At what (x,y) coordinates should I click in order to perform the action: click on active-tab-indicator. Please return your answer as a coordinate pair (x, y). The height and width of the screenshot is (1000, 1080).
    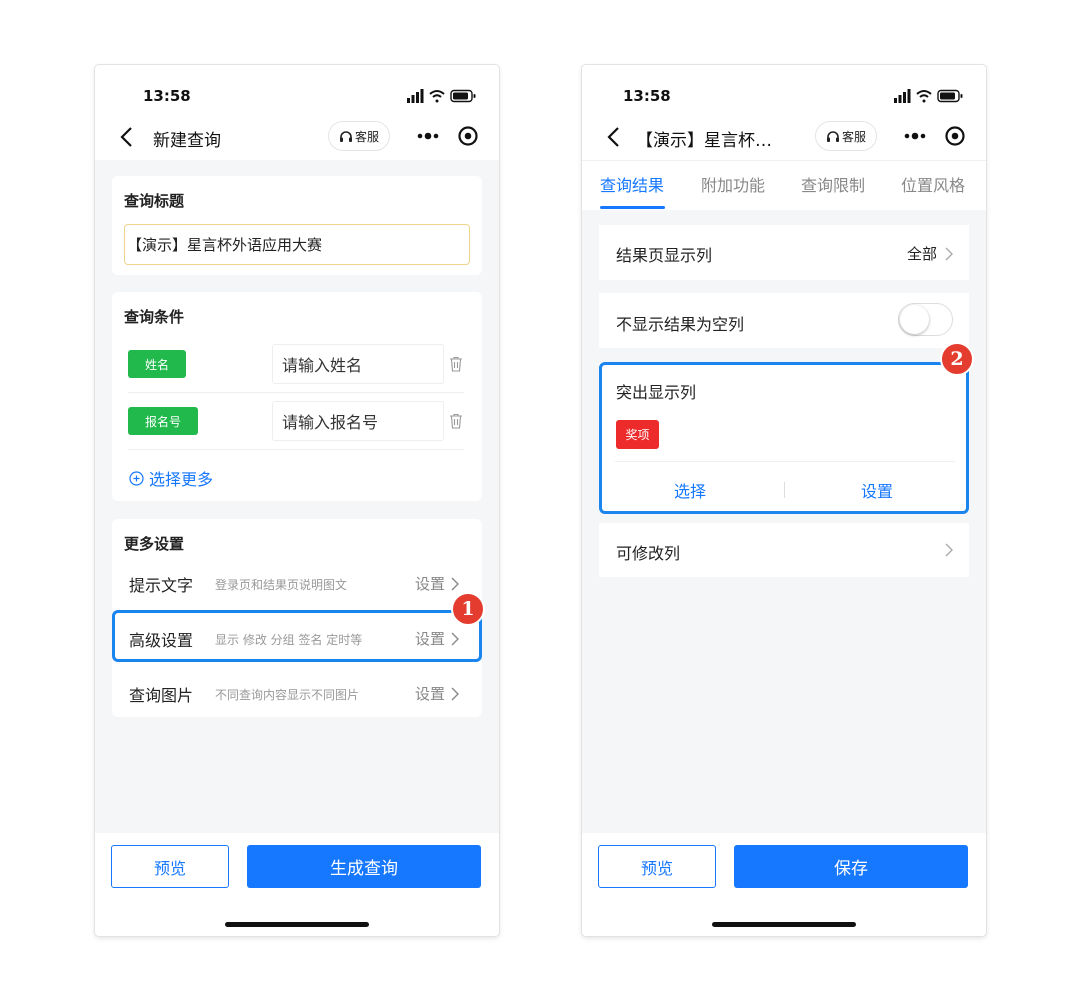
    Looking at the image, I should click on (632, 207).